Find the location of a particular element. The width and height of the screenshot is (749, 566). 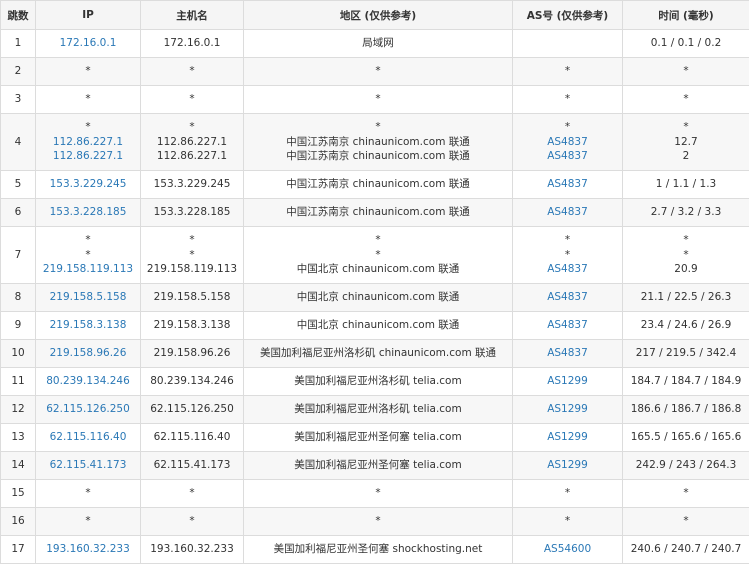

time-cell: 21.1 / 22.5 / 26.3 is located at coordinates (685, 297).